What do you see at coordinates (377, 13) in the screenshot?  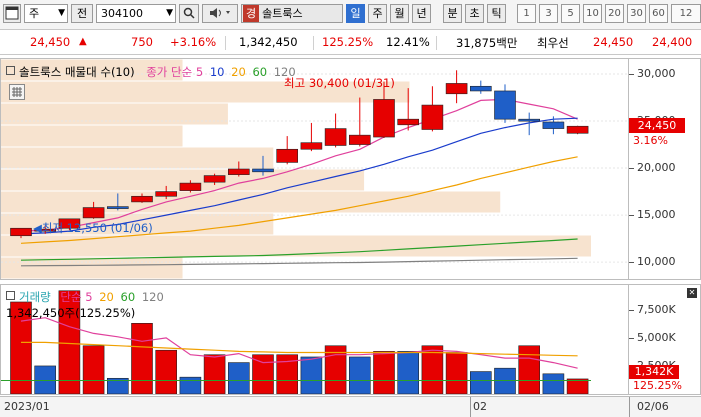 I see `period-week: 주` at bounding box center [377, 13].